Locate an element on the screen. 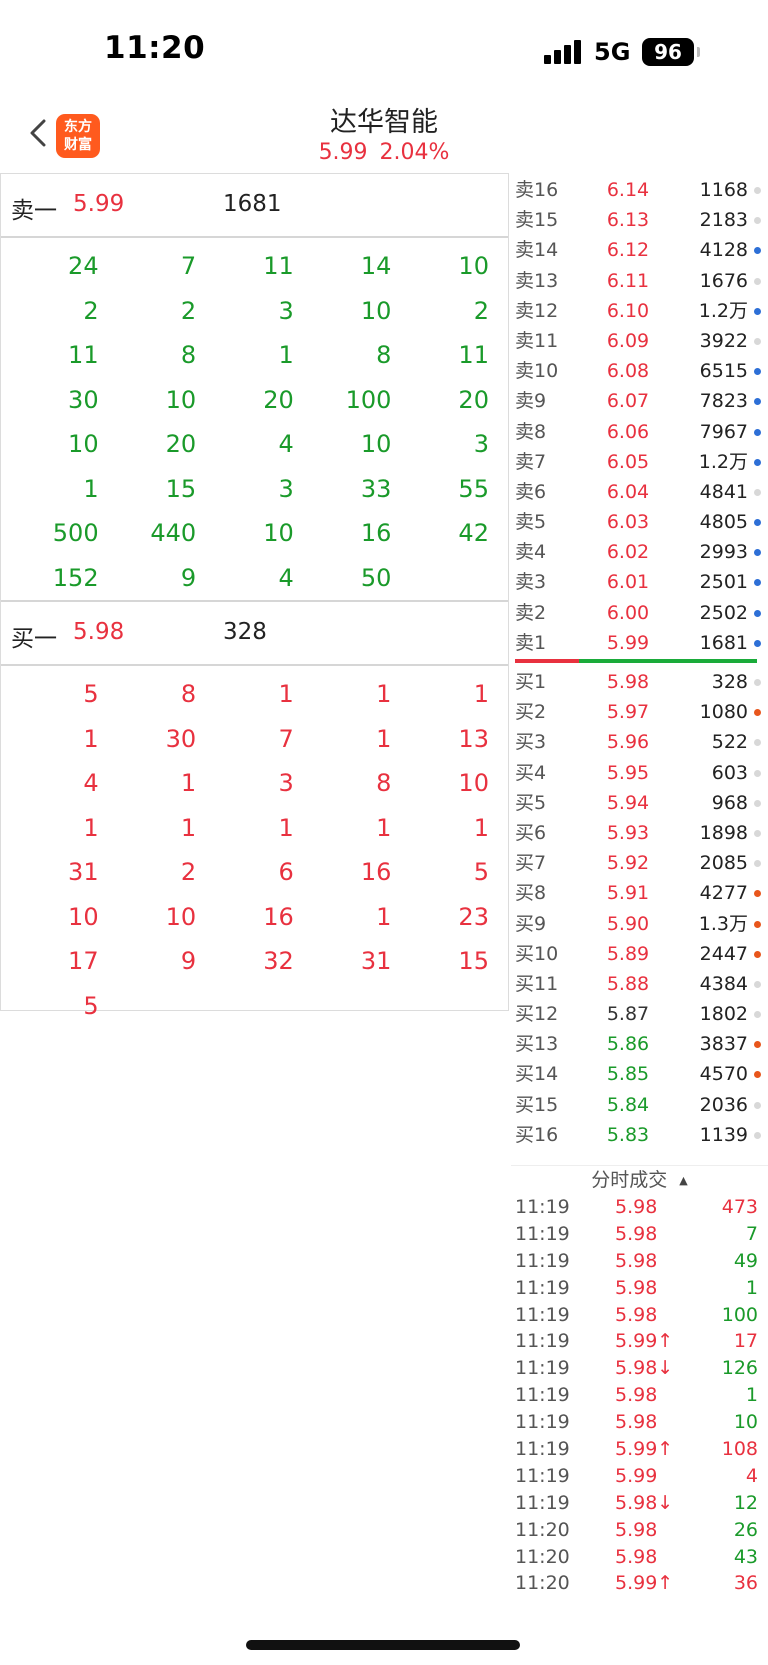 The width and height of the screenshot is (768, 1665). bid-label: 买4 is located at coordinates (531, 772).